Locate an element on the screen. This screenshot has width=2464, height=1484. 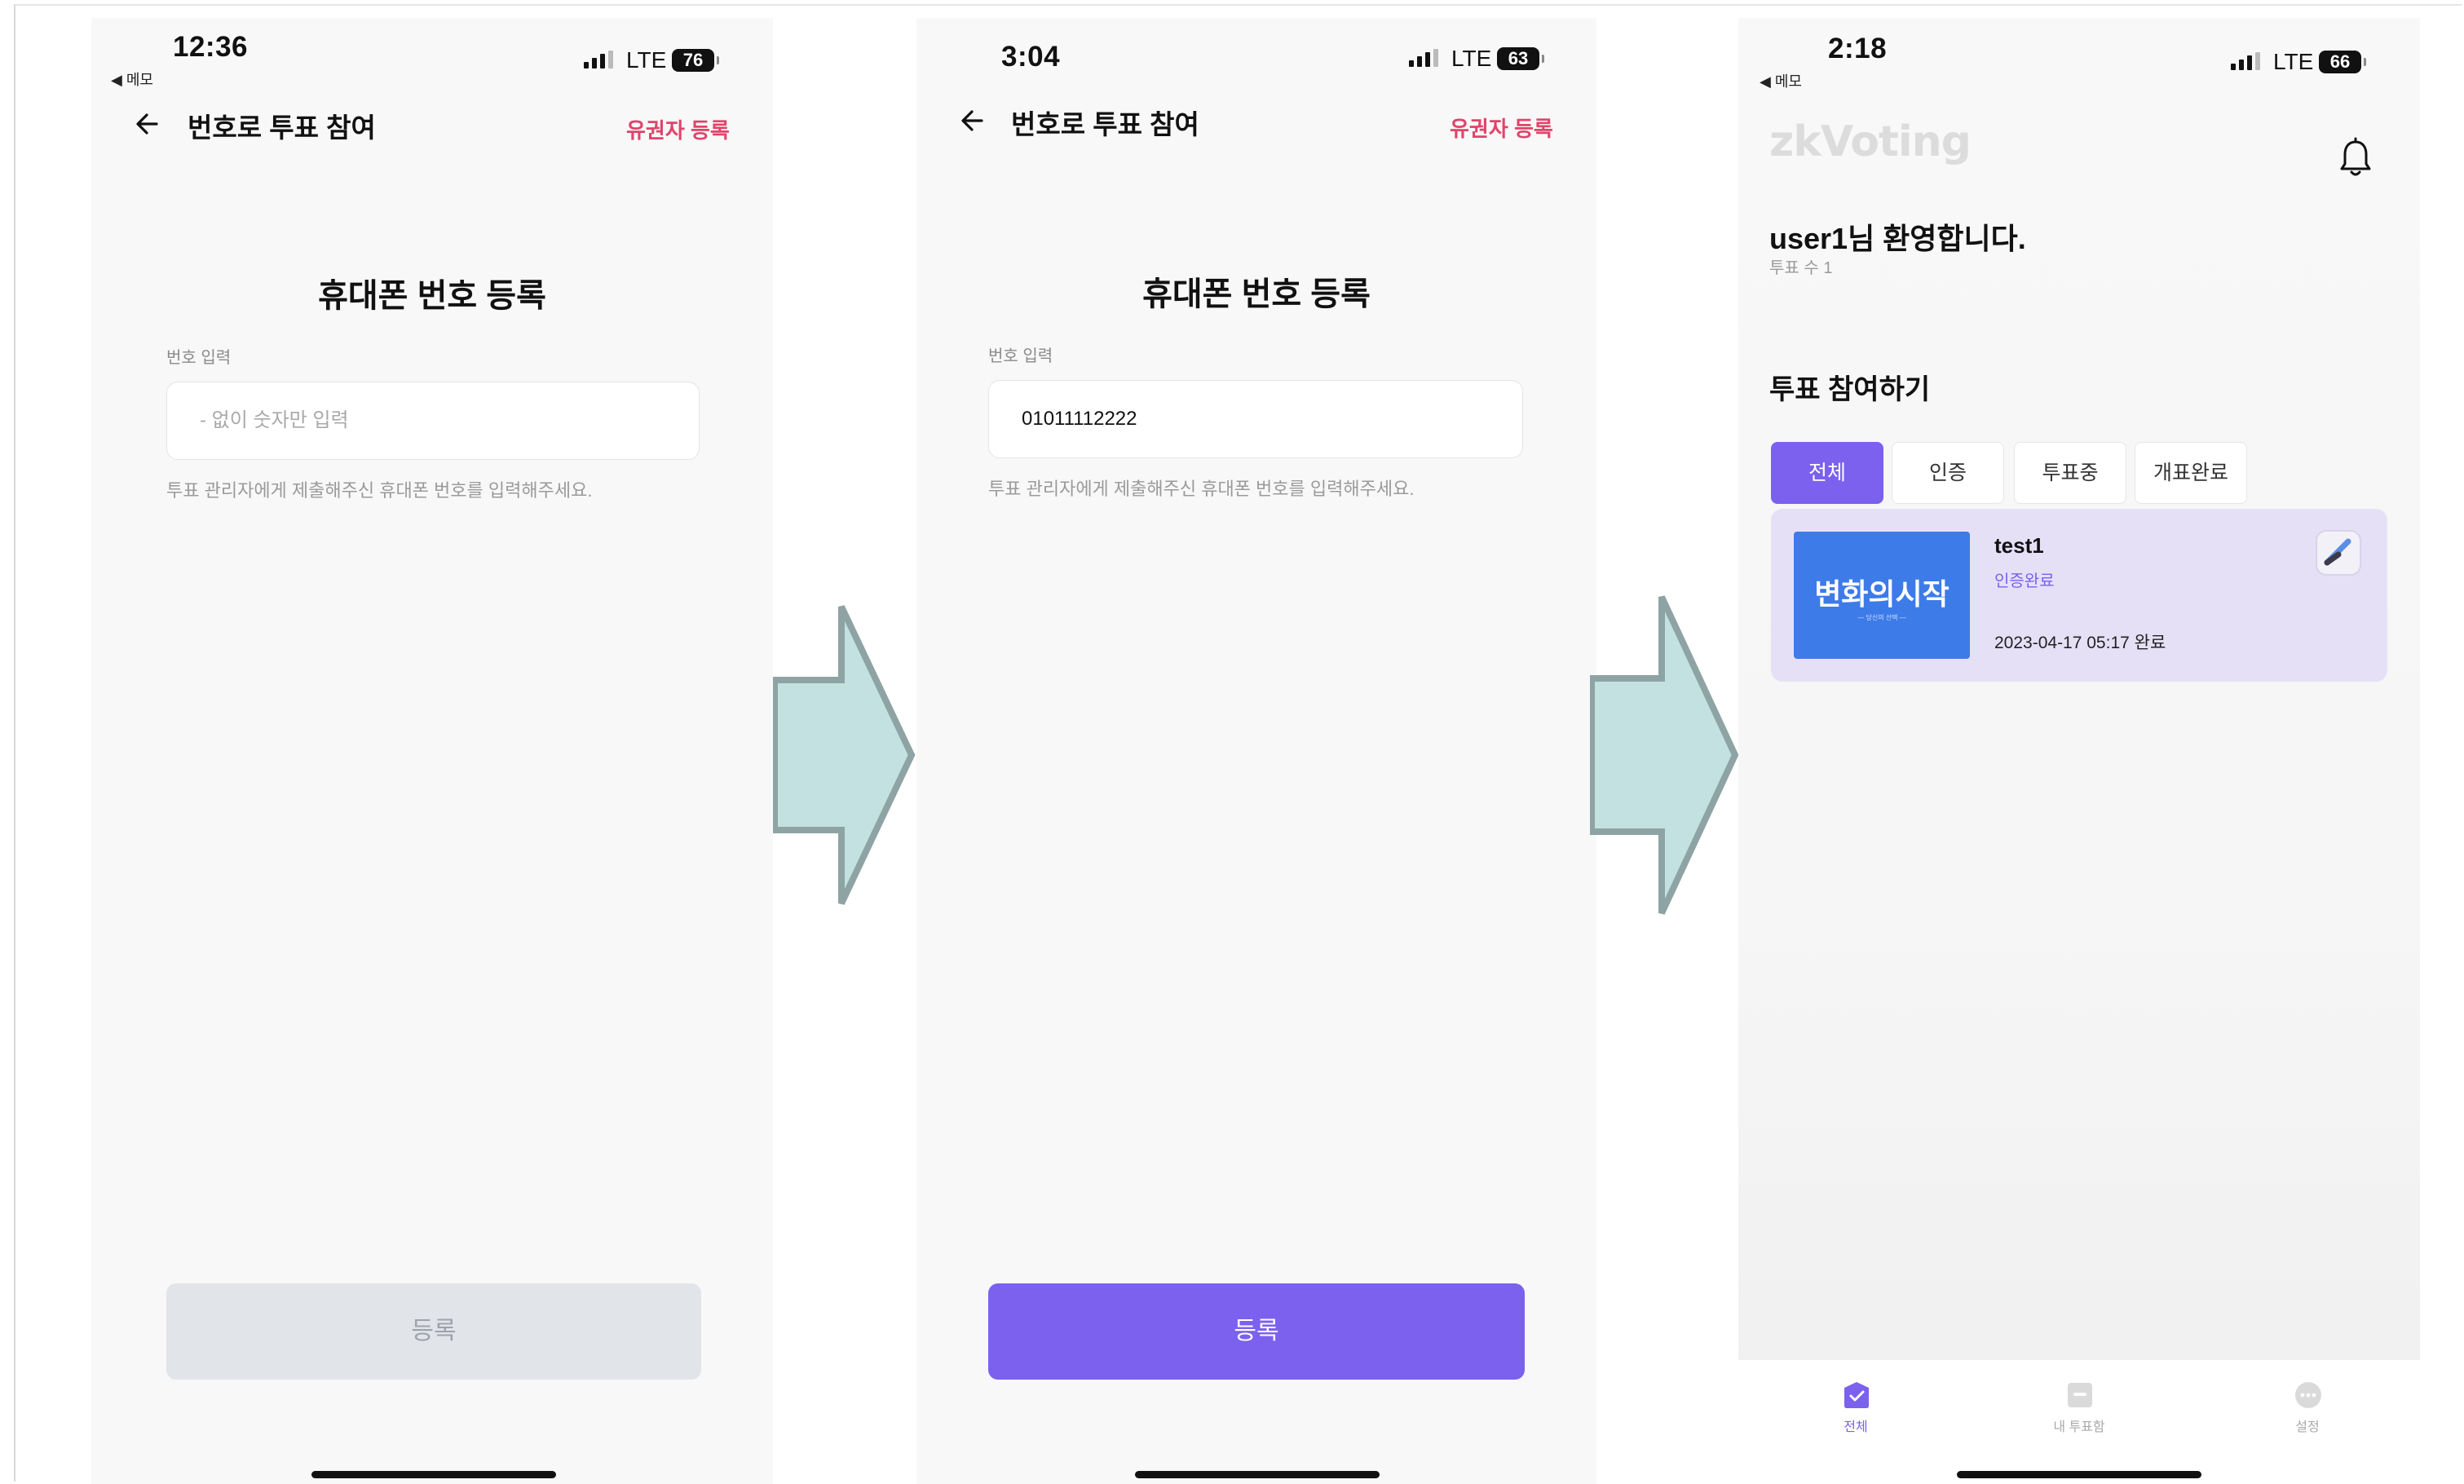
tab-all: 전체 is located at coordinates (1827, 473).